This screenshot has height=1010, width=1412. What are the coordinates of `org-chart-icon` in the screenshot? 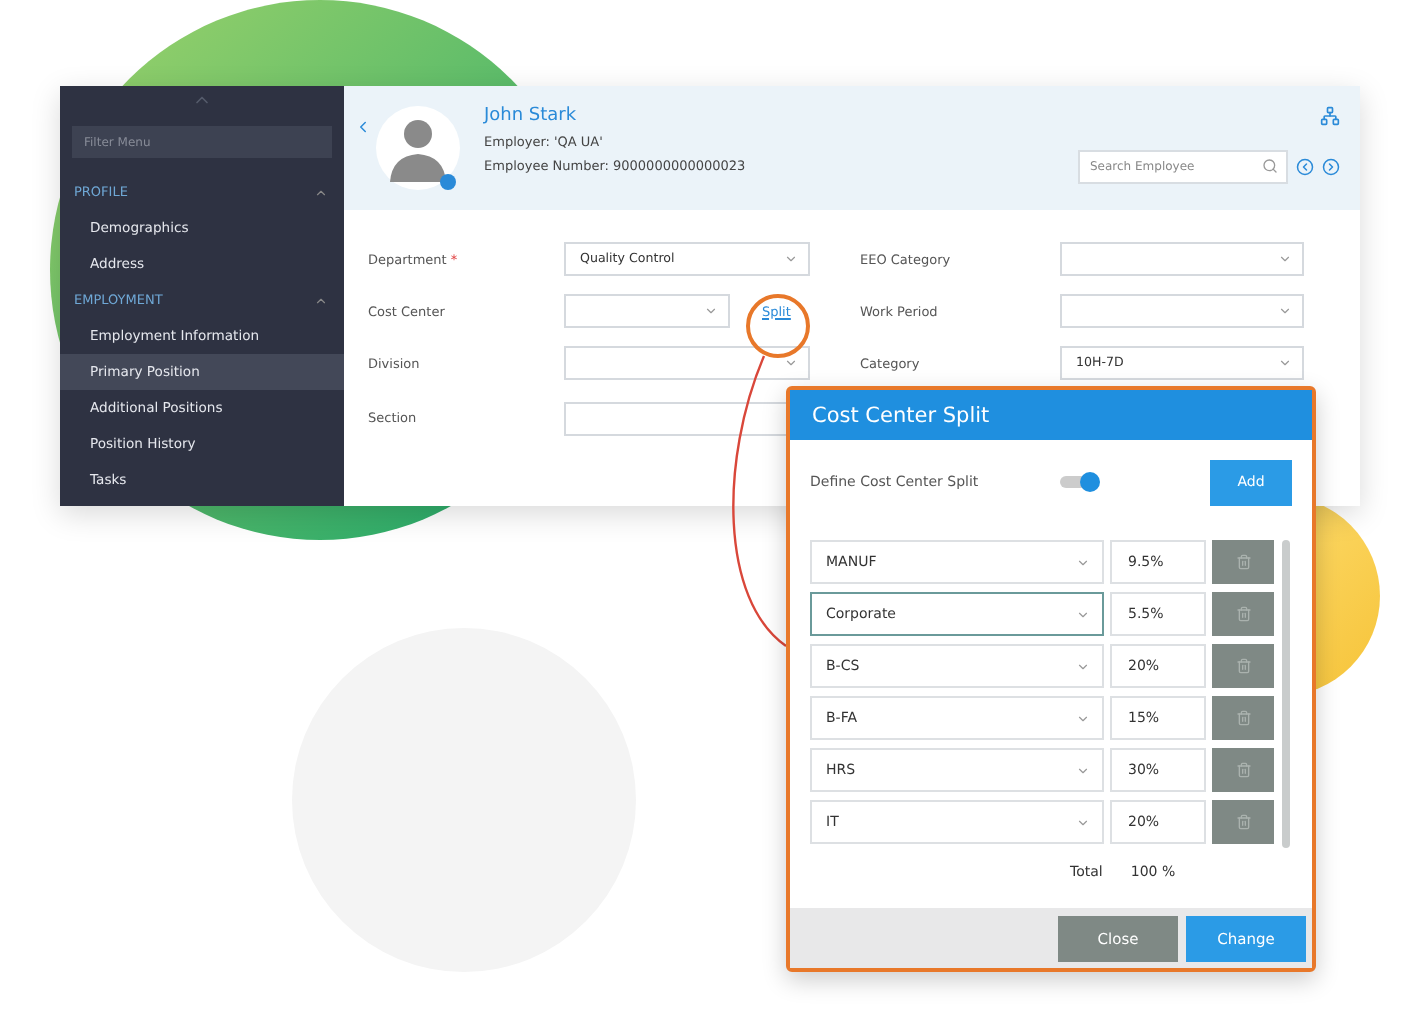 It's located at (1330, 116).